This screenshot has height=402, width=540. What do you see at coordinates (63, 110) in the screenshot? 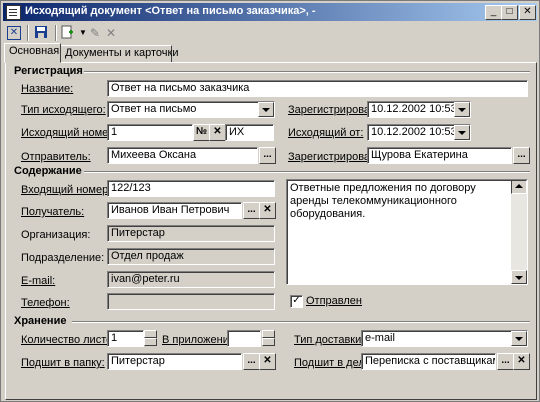
I see `type-label: Тип исходящего:` at bounding box center [63, 110].